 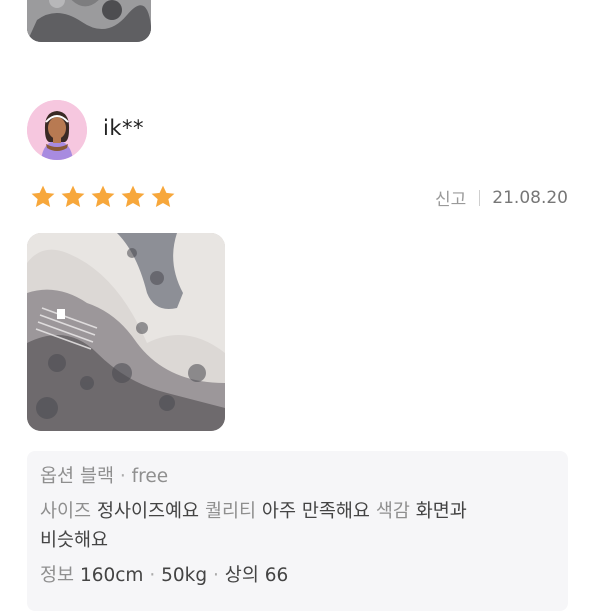 I want to click on avatar-illustration, so click(x=57, y=130).